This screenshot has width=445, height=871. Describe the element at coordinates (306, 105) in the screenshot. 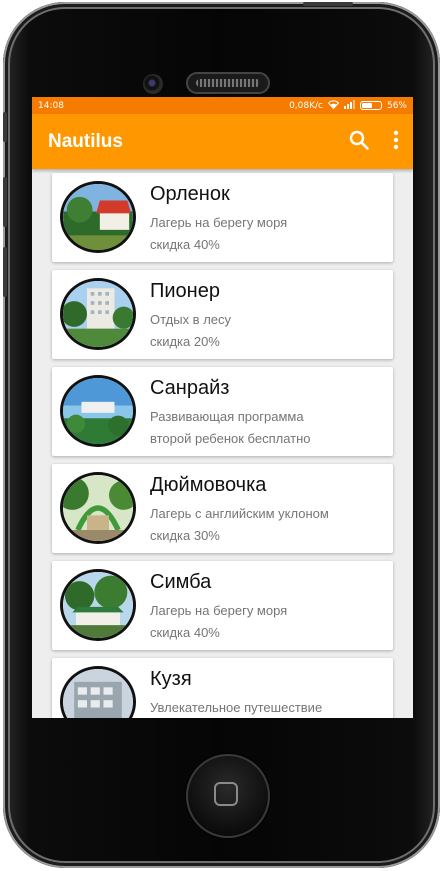

I see `network-speed: 0,08K/c` at that location.